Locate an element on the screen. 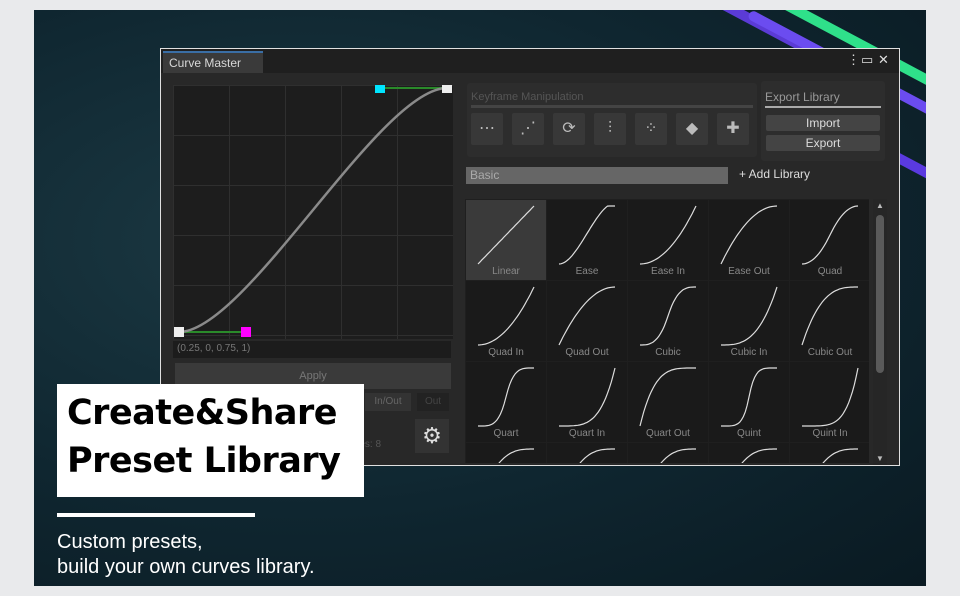 This screenshot has width=960, height=596. export-library-panel: Export Library Import Export is located at coordinates (823, 121).